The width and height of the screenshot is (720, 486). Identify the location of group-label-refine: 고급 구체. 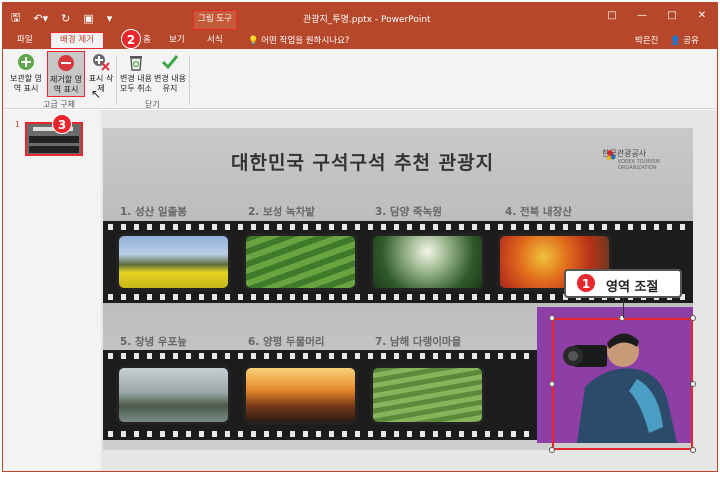
(59, 104).